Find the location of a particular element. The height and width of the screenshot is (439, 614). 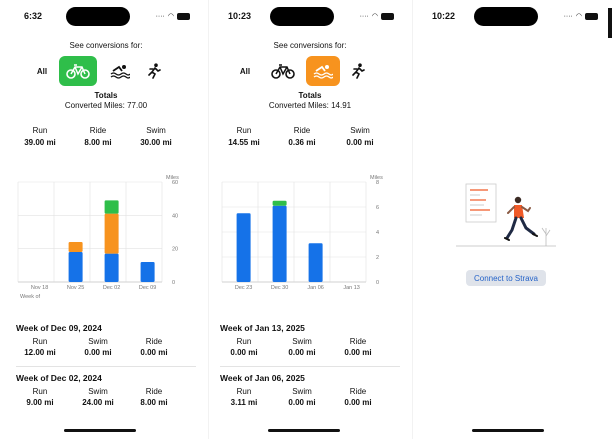

swim-icon is located at coordinates (323, 72).